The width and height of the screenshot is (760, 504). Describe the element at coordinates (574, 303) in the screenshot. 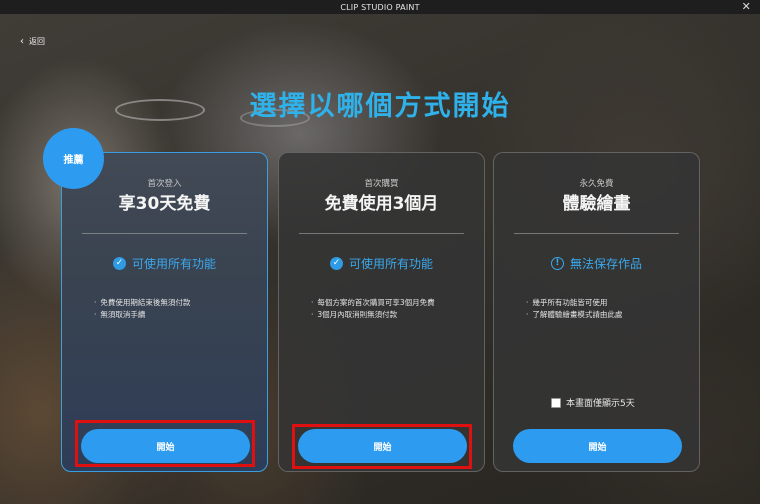

I see `detail-item: 幾乎所有功能皆可使用` at that location.